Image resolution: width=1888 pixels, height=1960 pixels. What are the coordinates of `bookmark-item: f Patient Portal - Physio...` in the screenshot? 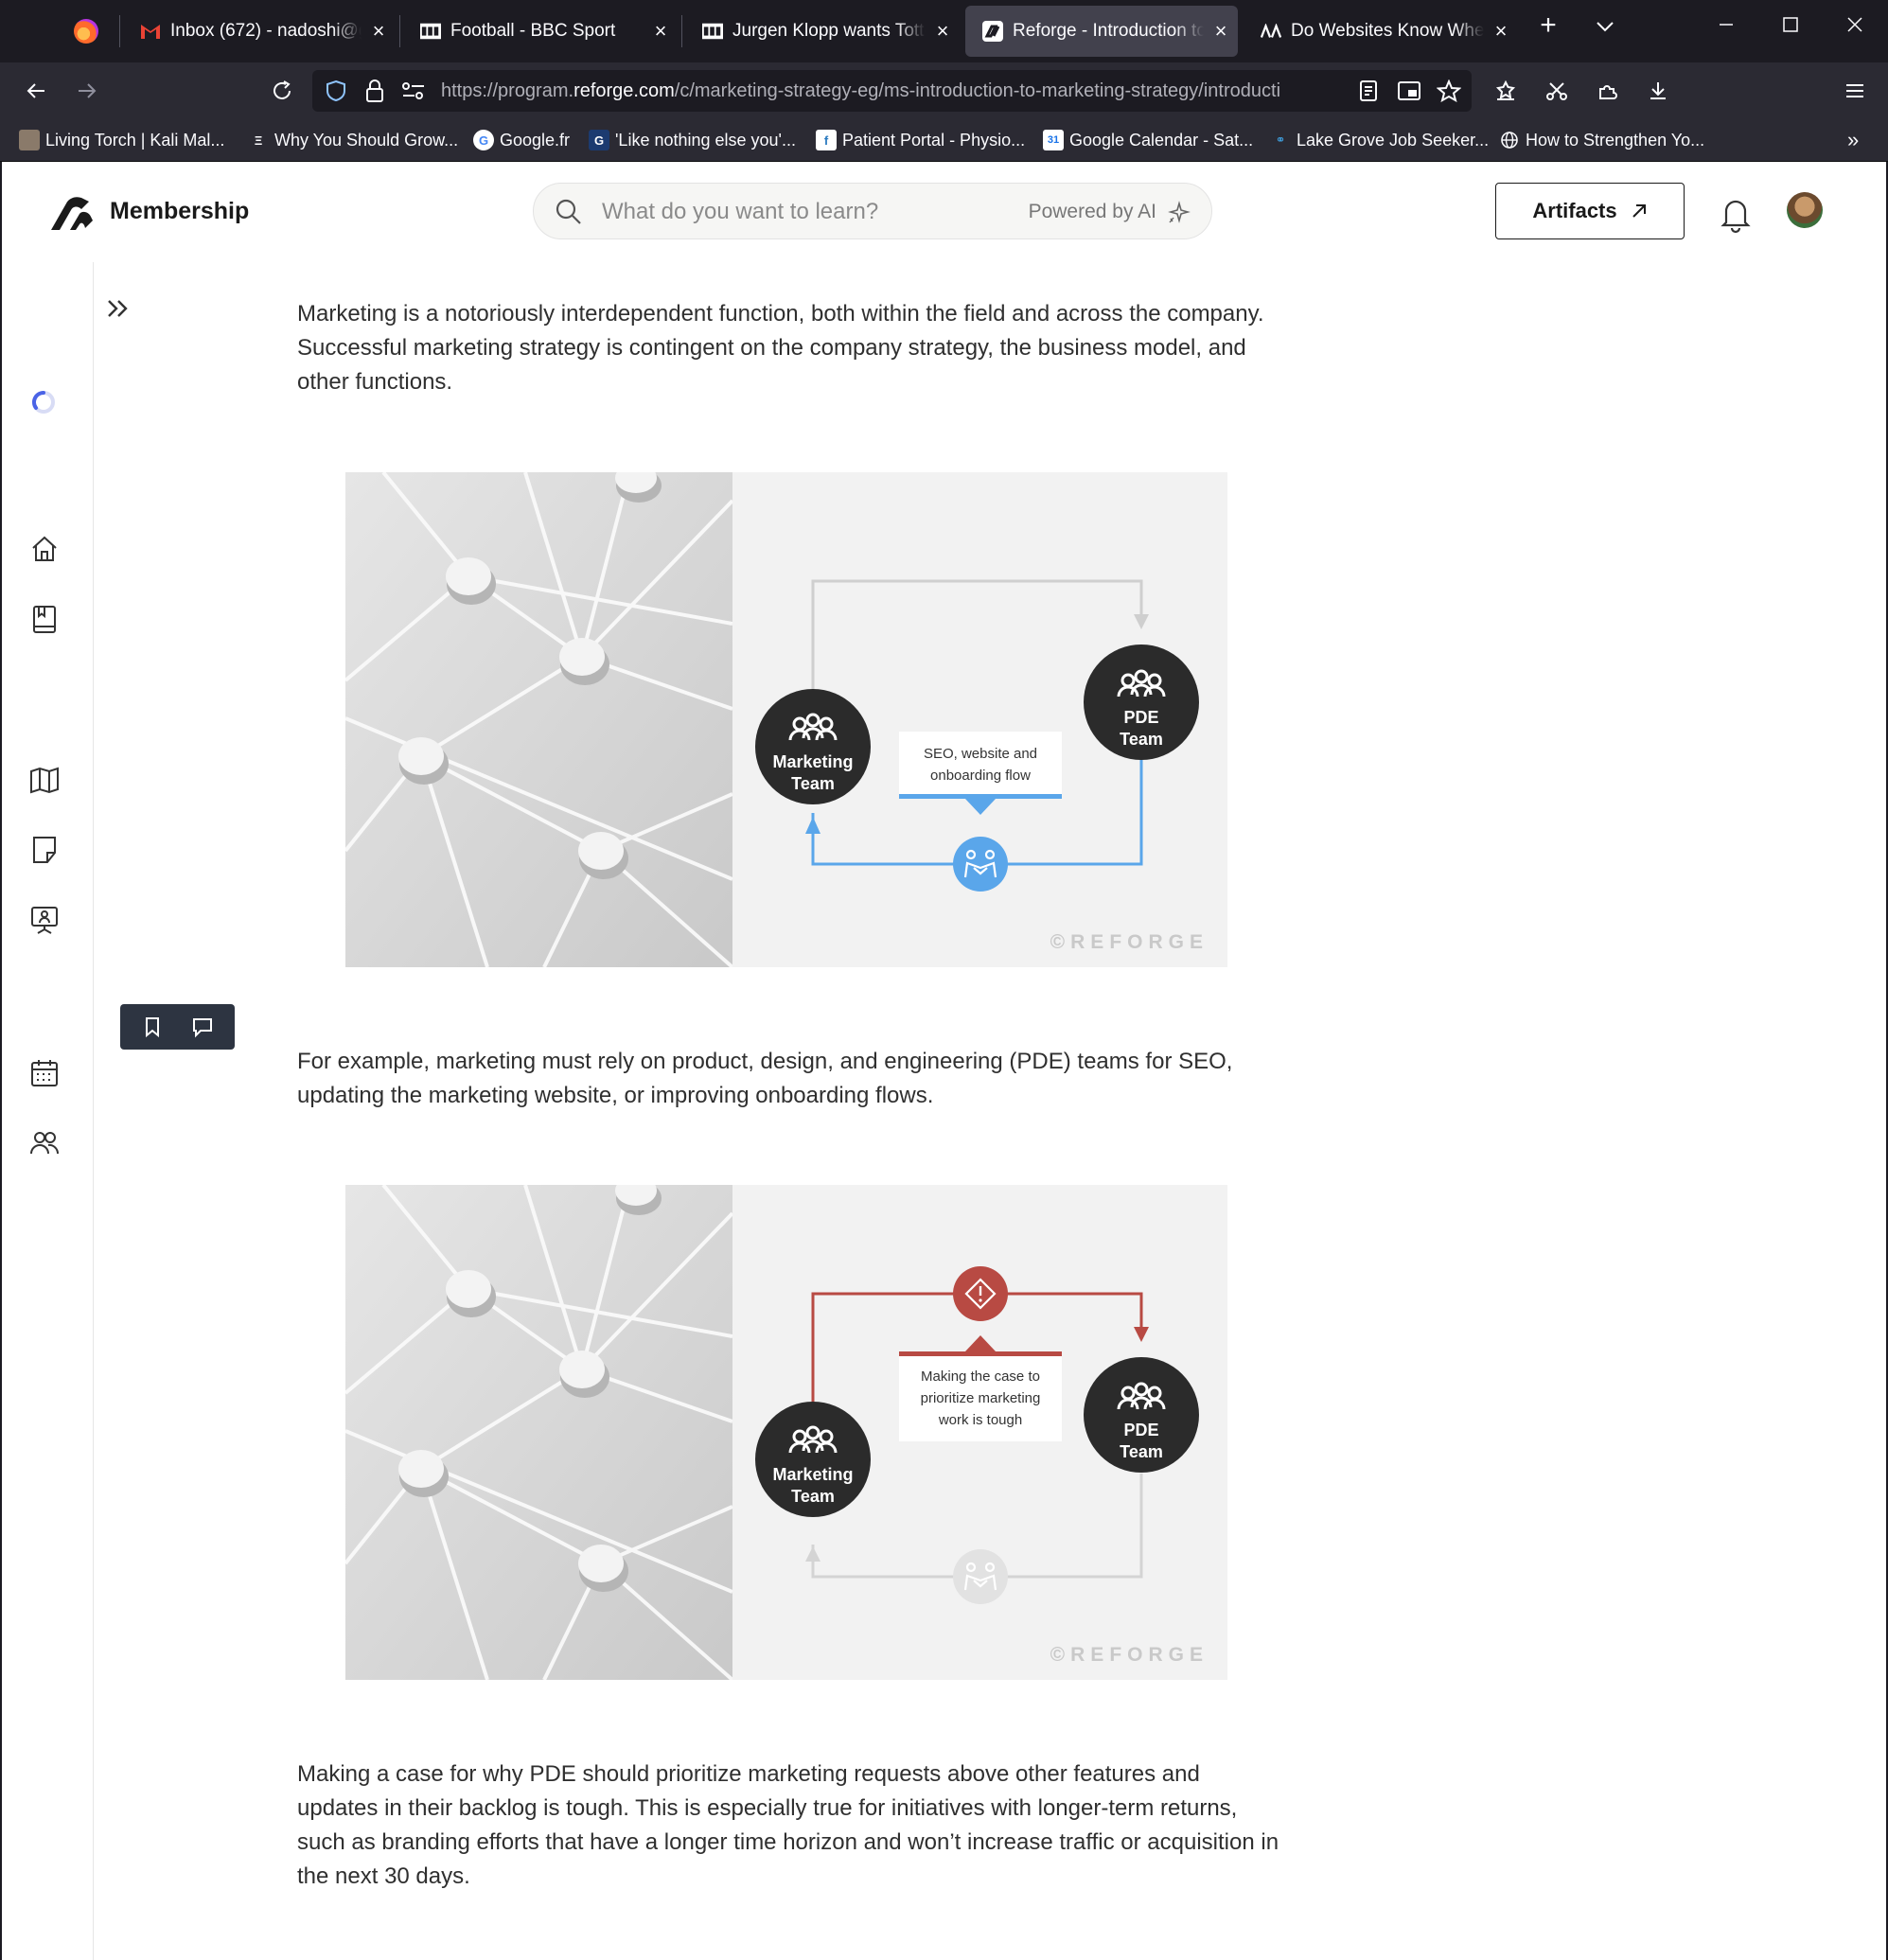 It's located at (920, 140).